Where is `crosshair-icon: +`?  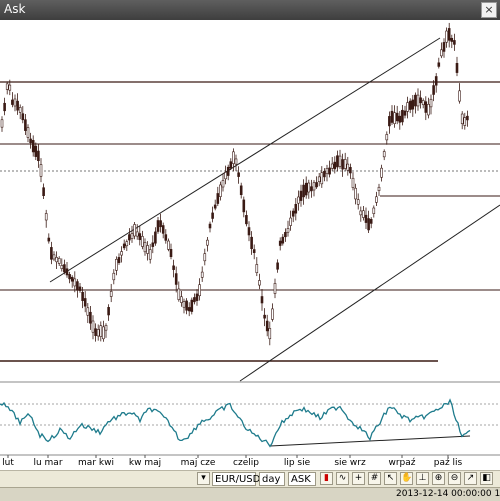 crosshair-icon: + is located at coordinates (358, 478).